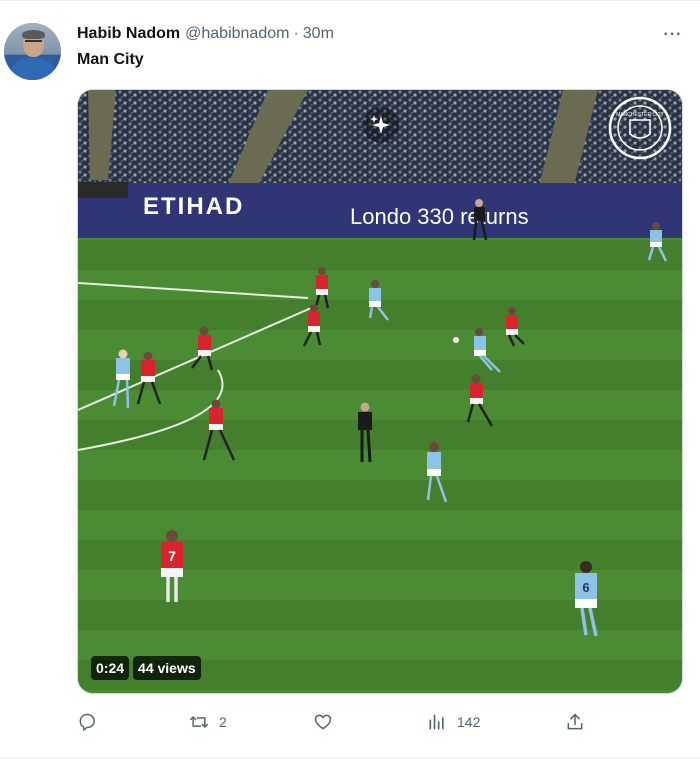 The width and height of the screenshot is (700, 759). I want to click on video-badges: 0:24 44 views, so click(146, 668).